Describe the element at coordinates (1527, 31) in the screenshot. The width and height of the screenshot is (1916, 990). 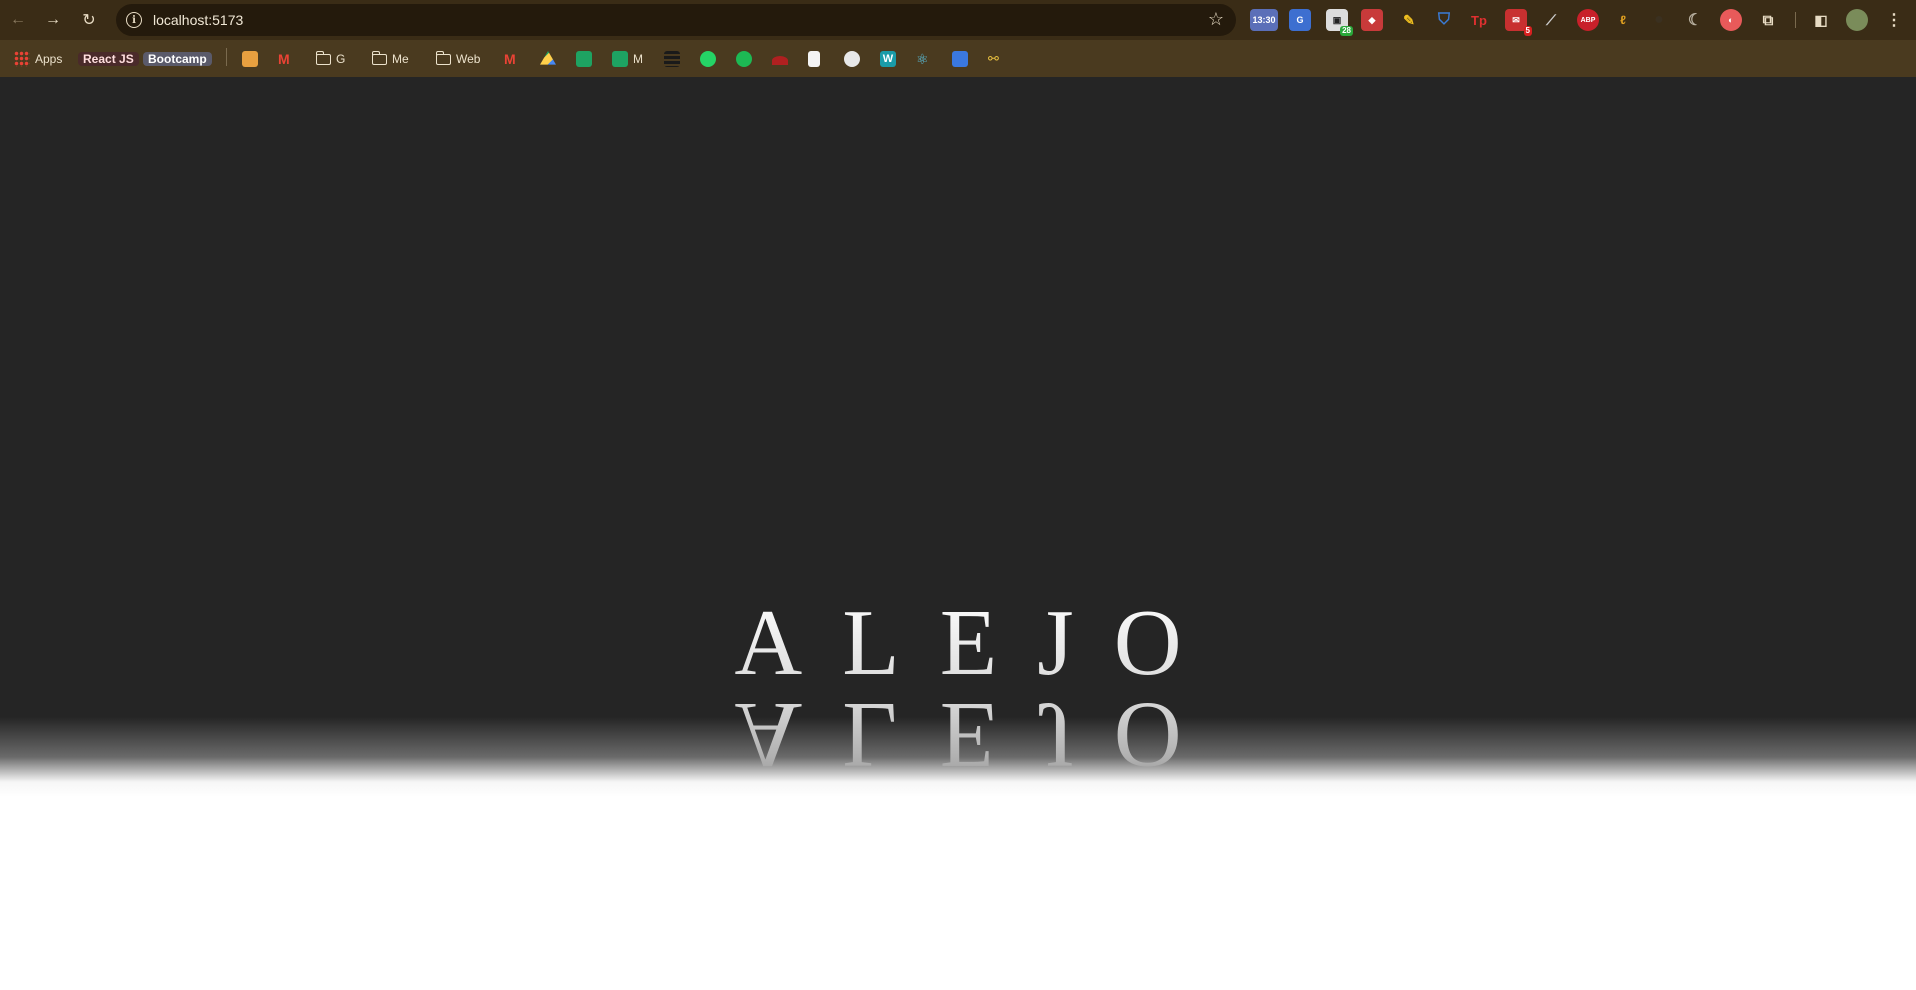
I see `mail-extension-badge: 5` at that location.